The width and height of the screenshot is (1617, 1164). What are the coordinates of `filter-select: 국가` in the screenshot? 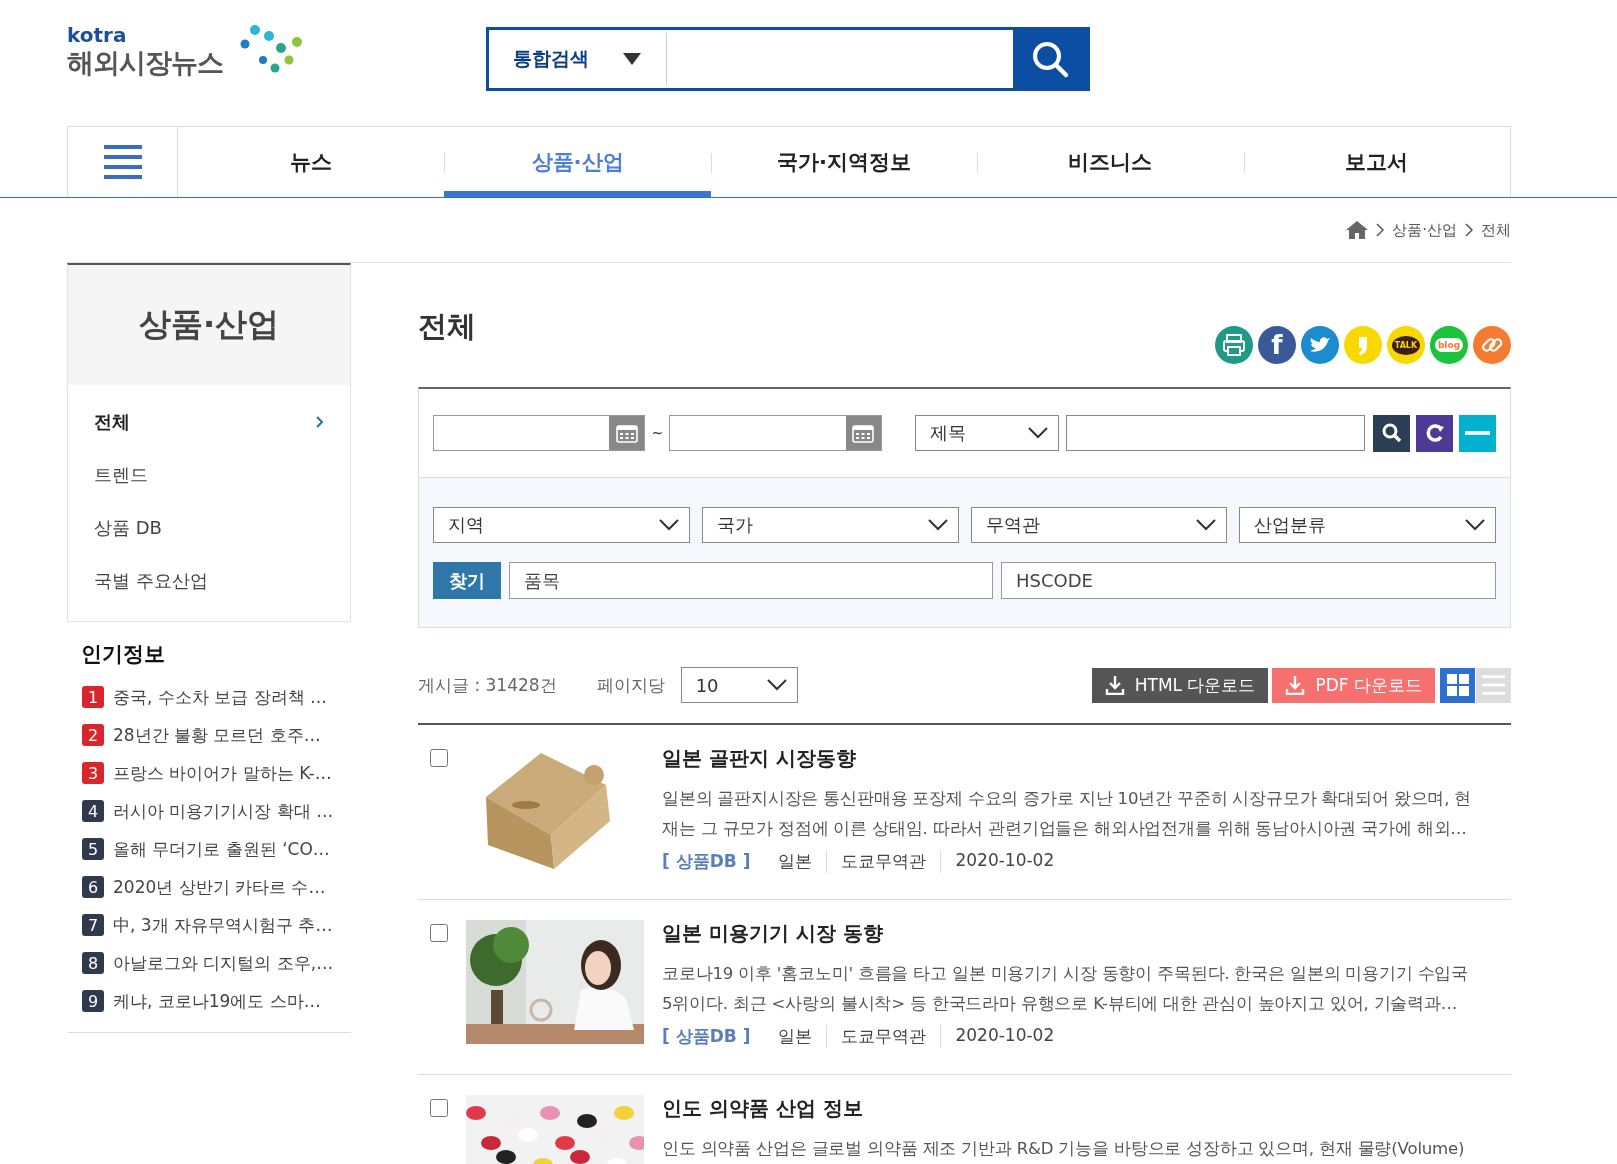 It's located at (830, 525).